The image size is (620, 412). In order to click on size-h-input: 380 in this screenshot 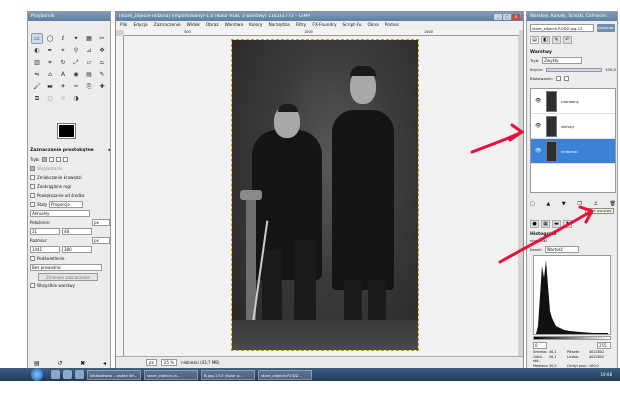, I will do `click(77, 249)`.